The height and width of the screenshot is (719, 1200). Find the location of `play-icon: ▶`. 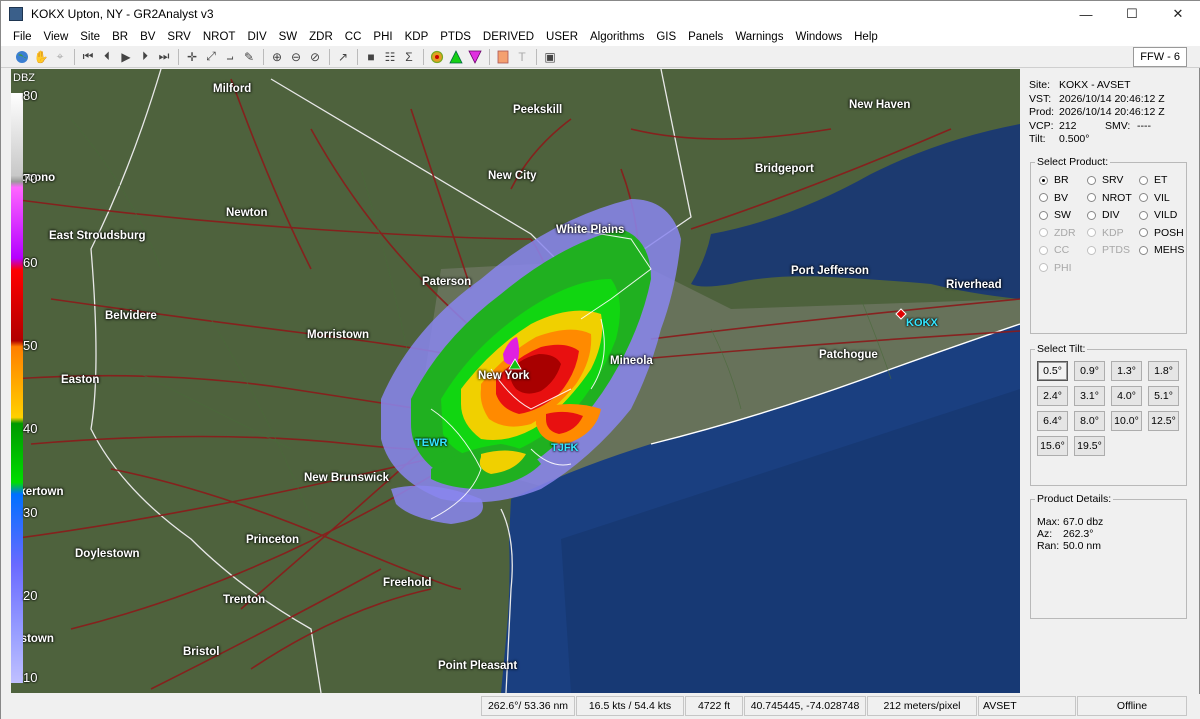

play-icon: ▶ is located at coordinates (126, 57).